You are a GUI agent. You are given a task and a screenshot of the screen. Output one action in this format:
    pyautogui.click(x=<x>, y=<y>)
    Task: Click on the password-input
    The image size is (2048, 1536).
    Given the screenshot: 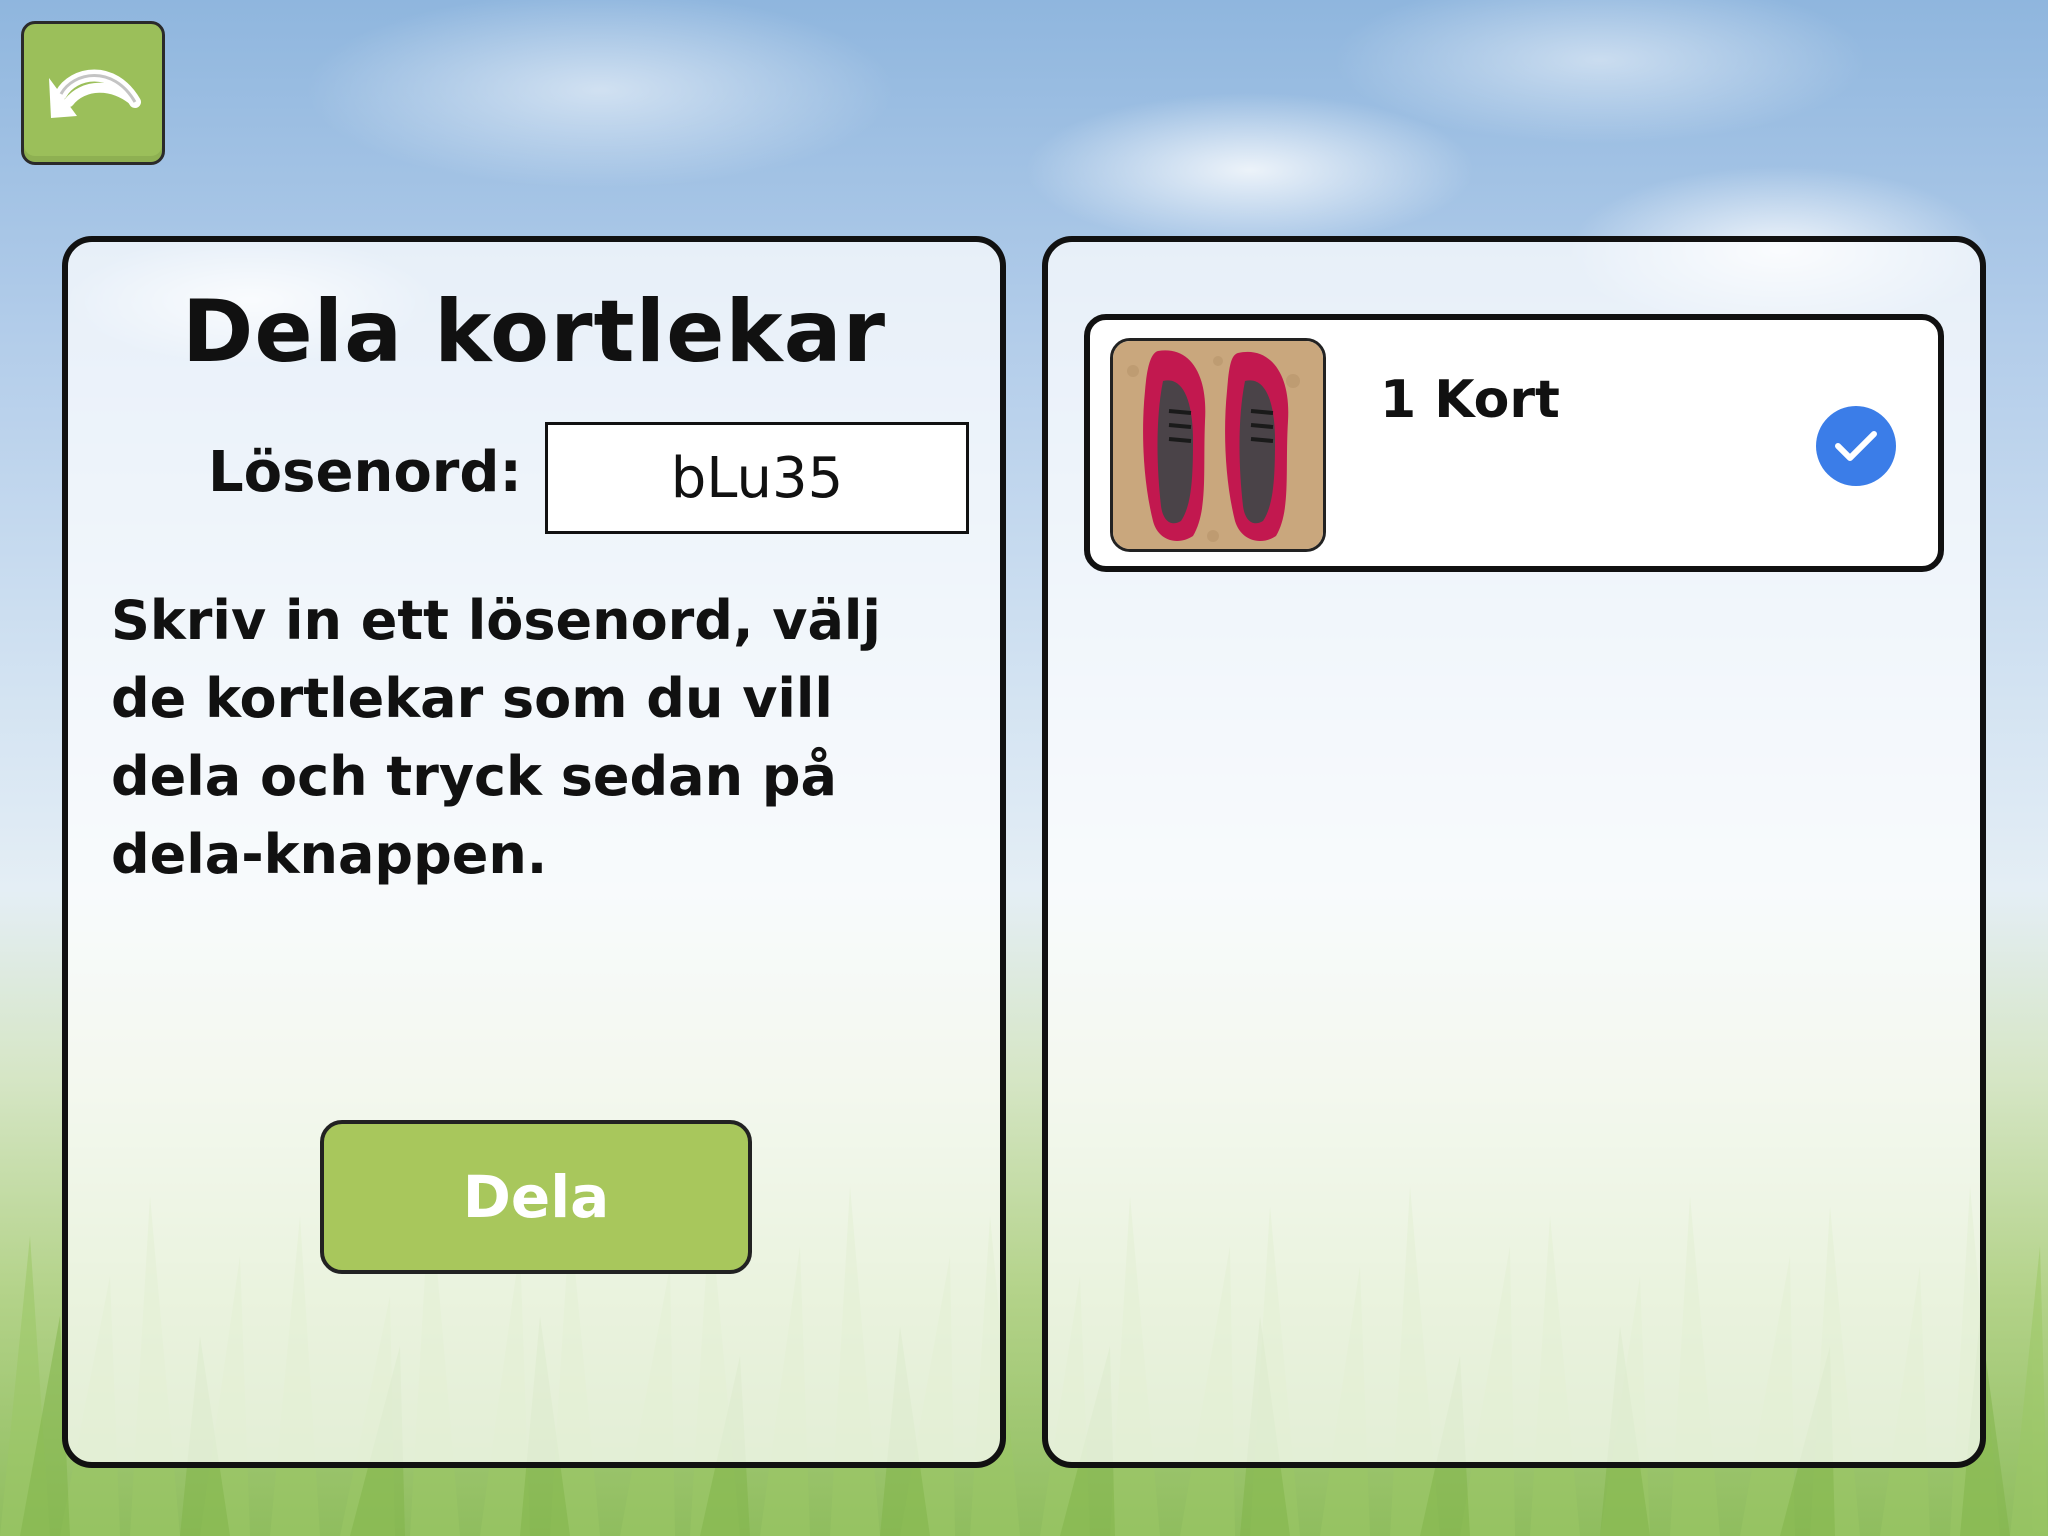 What is the action you would take?
    pyautogui.click(x=757, y=478)
    